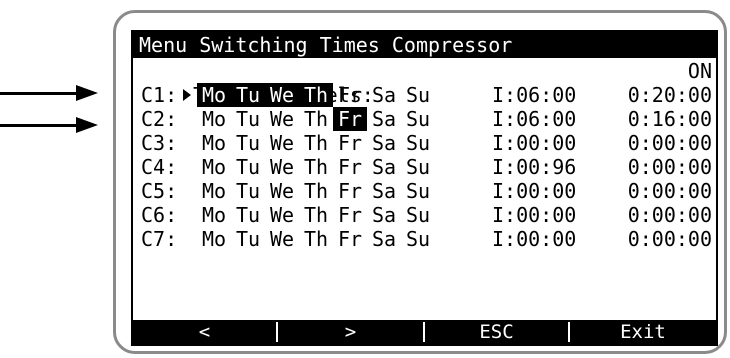 The height and width of the screenshot is (358, 730). I want to click on channel-row: C2: Mo Tu We Th Fr Sa Su I:06:00 0:16:00, so click(424, 119).